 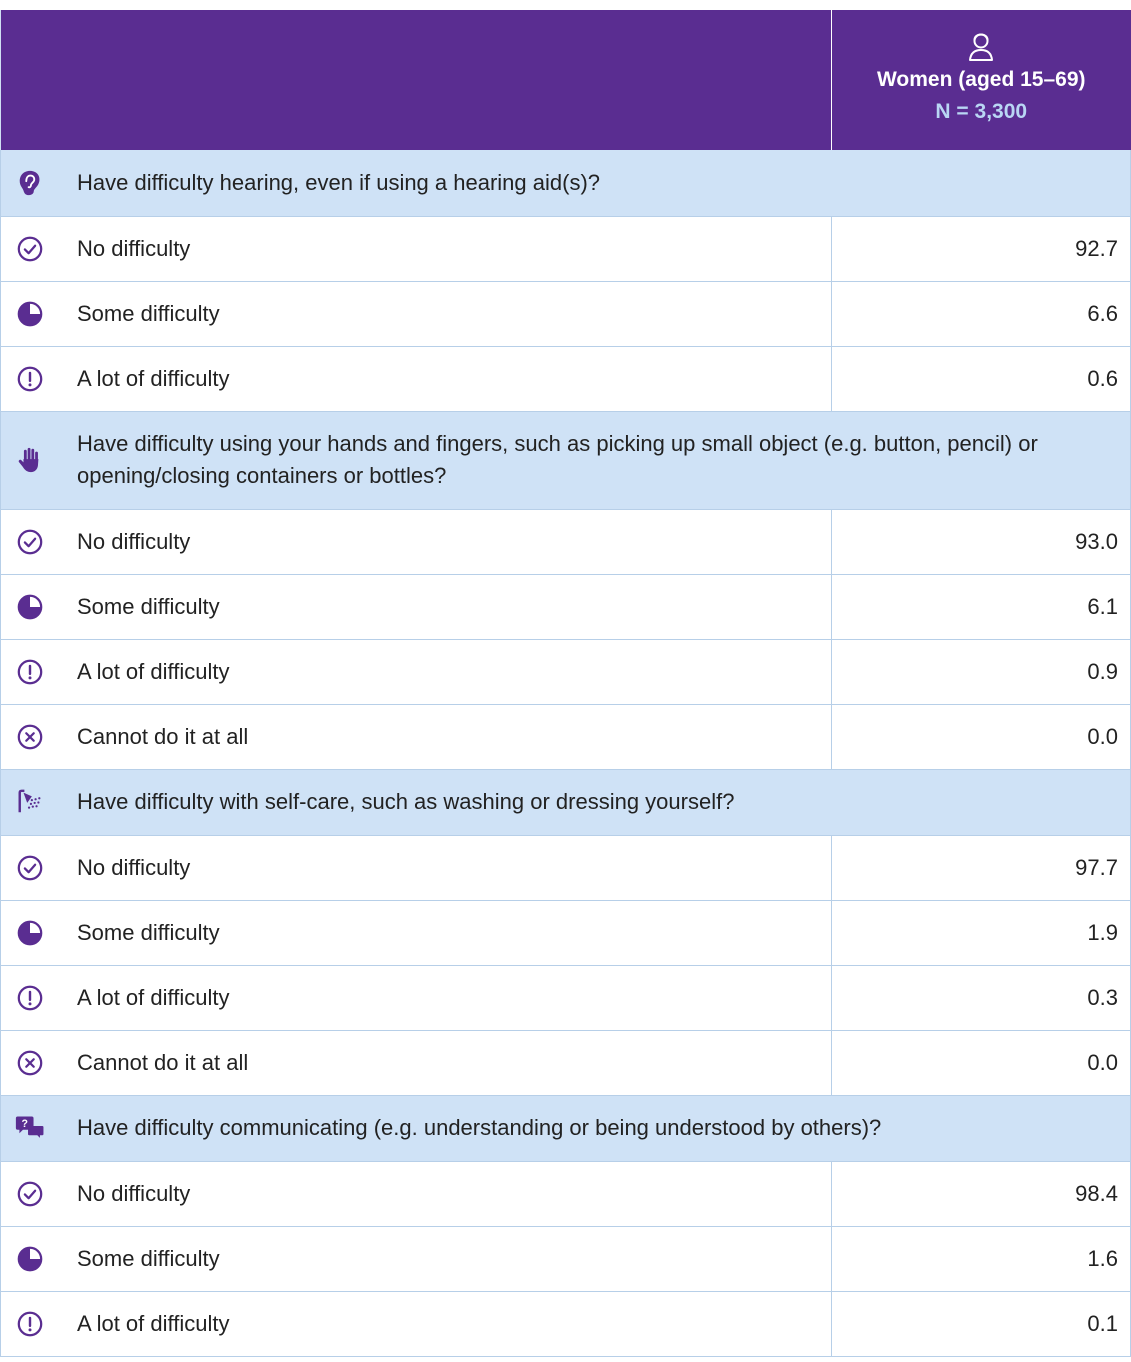 I want to click on table-row: No difficulty 97.7, so click(x=565, y=868).